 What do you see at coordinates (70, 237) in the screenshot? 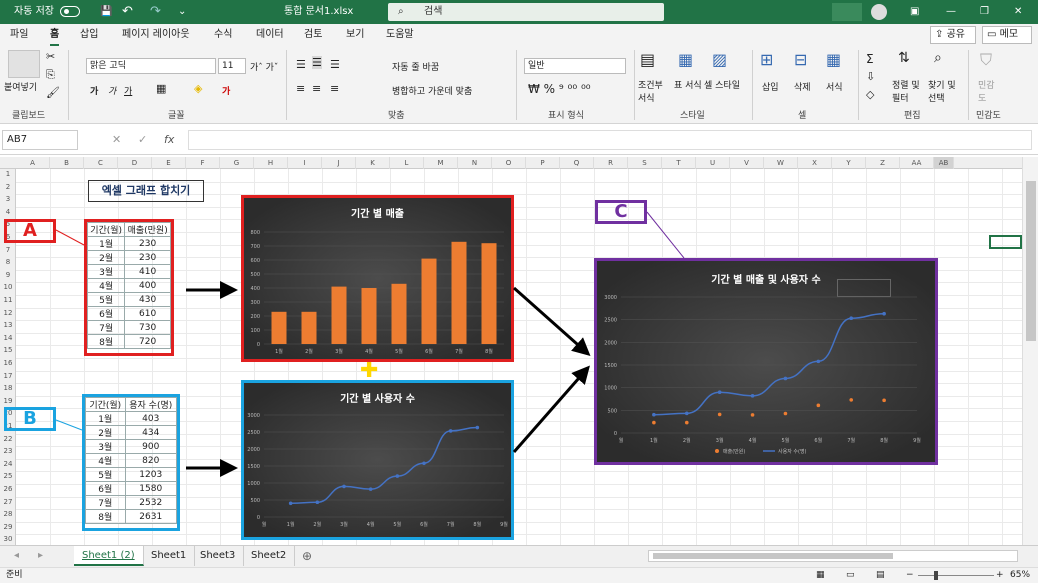
I see `connector-a` at bounding box center [70, 237].